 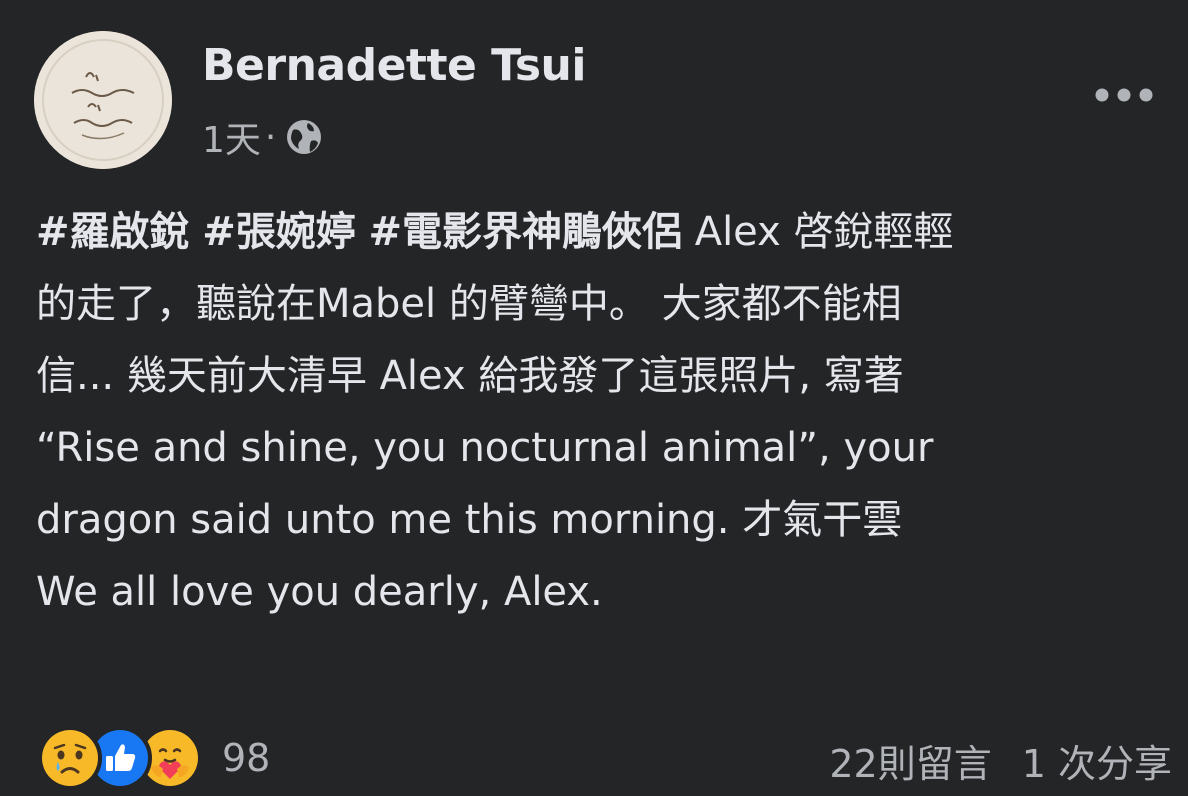 I want to click on post-line-3: 信... 幾天前大清早 Alex 給我發了這張照片, 寫著, so click(x=470, y=376).